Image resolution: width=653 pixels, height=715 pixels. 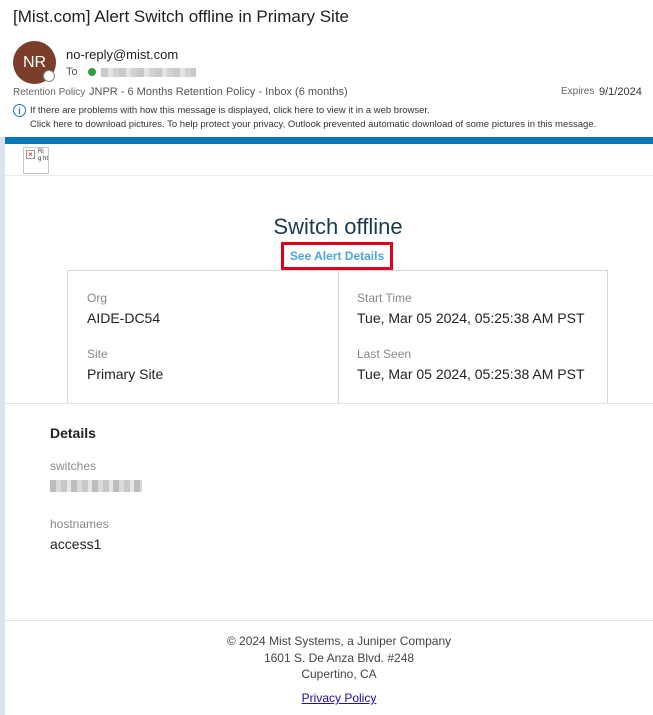 I want to click on org-label: Org, so click(x=97, y=298).